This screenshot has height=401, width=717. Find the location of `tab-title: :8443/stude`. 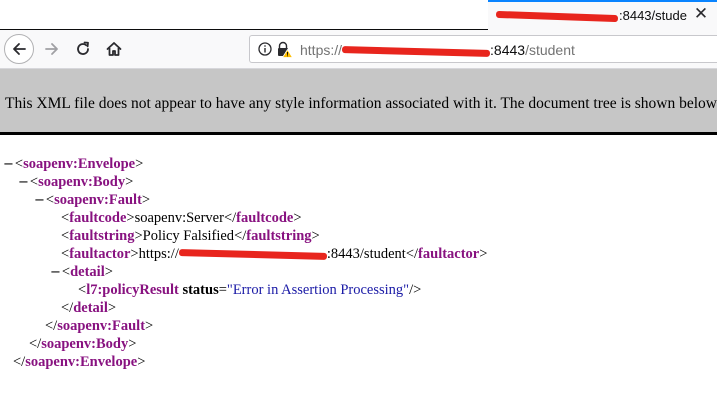

tab-title: :8443/stude is located at coordinates (593, 16).